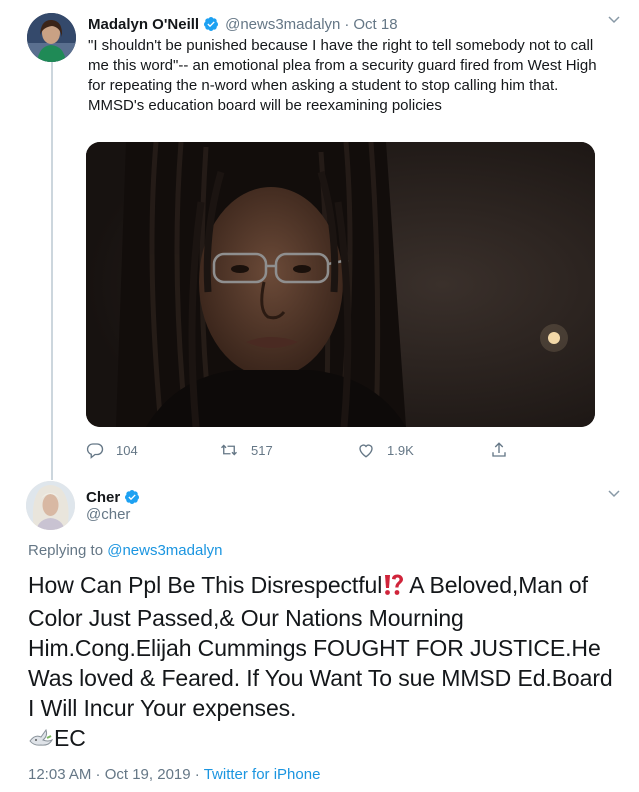 The width and height of the screenshot is (639, 792). Describe the element at coordinates (143, 24) in the screenshot. I see `author-name: Madalyn O'Neill` at that location.